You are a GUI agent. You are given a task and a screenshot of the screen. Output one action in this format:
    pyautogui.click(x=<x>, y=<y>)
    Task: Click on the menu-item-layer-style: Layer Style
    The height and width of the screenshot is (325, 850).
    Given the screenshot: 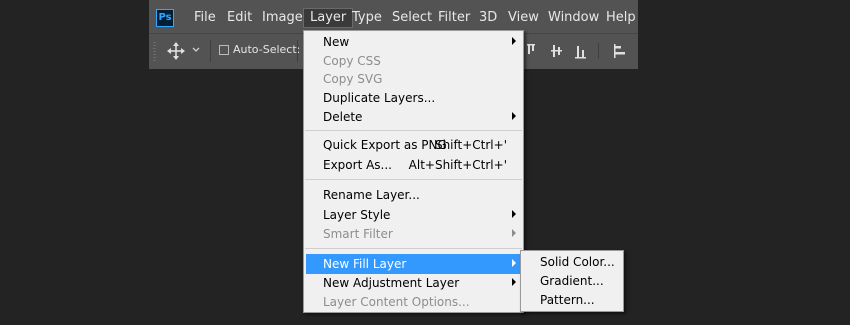 What is the action you would take?
    pyautogui.click(x=413, y=215)
    